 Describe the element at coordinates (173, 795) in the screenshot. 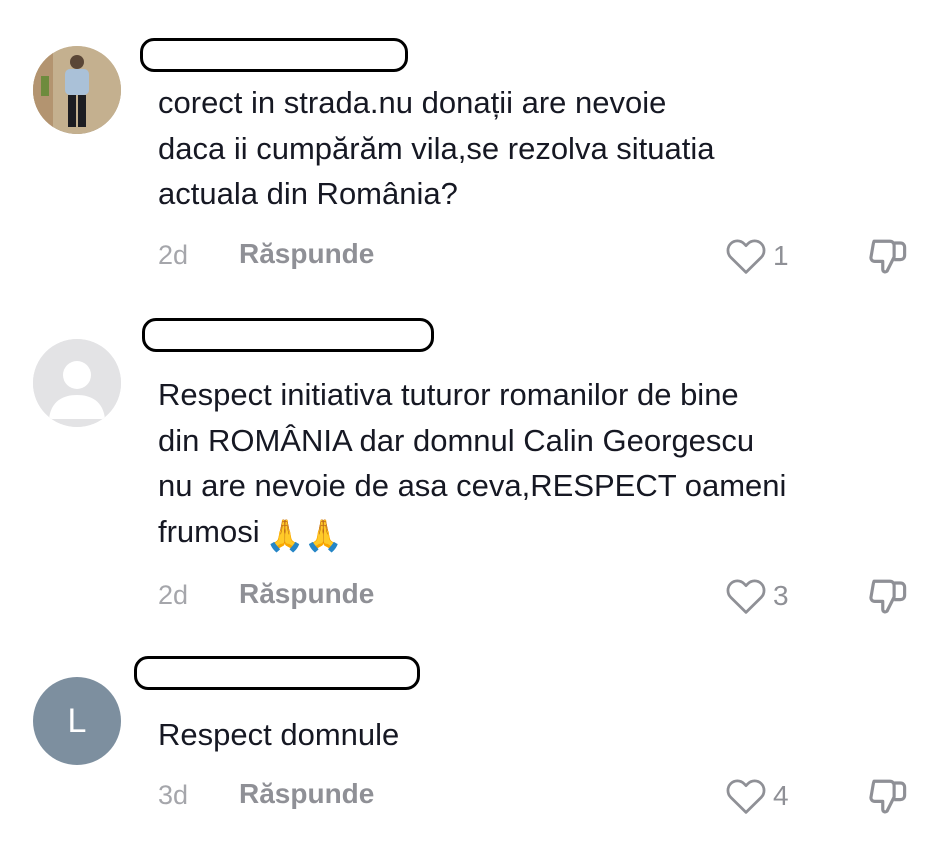

I see `comment-time: 3d` at that location.